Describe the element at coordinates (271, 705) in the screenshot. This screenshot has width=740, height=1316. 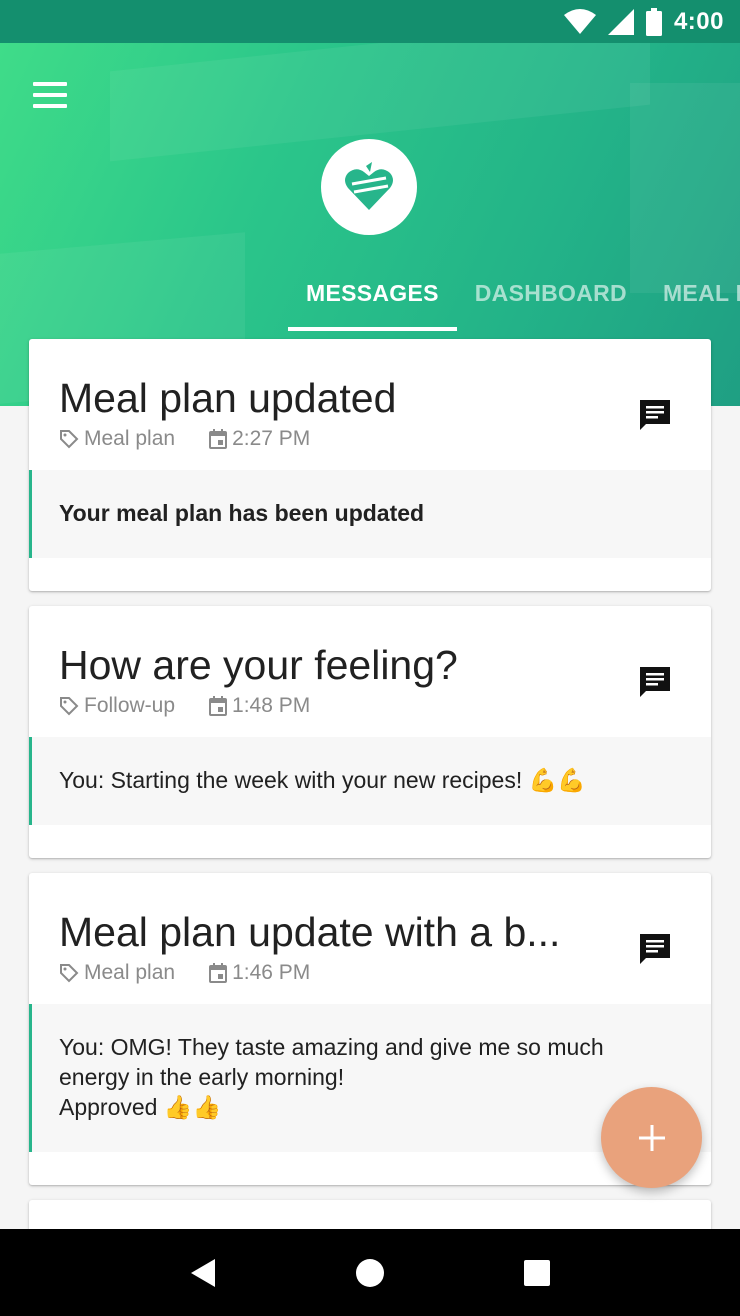
I see `message-time: 1:48 PM` at that location.